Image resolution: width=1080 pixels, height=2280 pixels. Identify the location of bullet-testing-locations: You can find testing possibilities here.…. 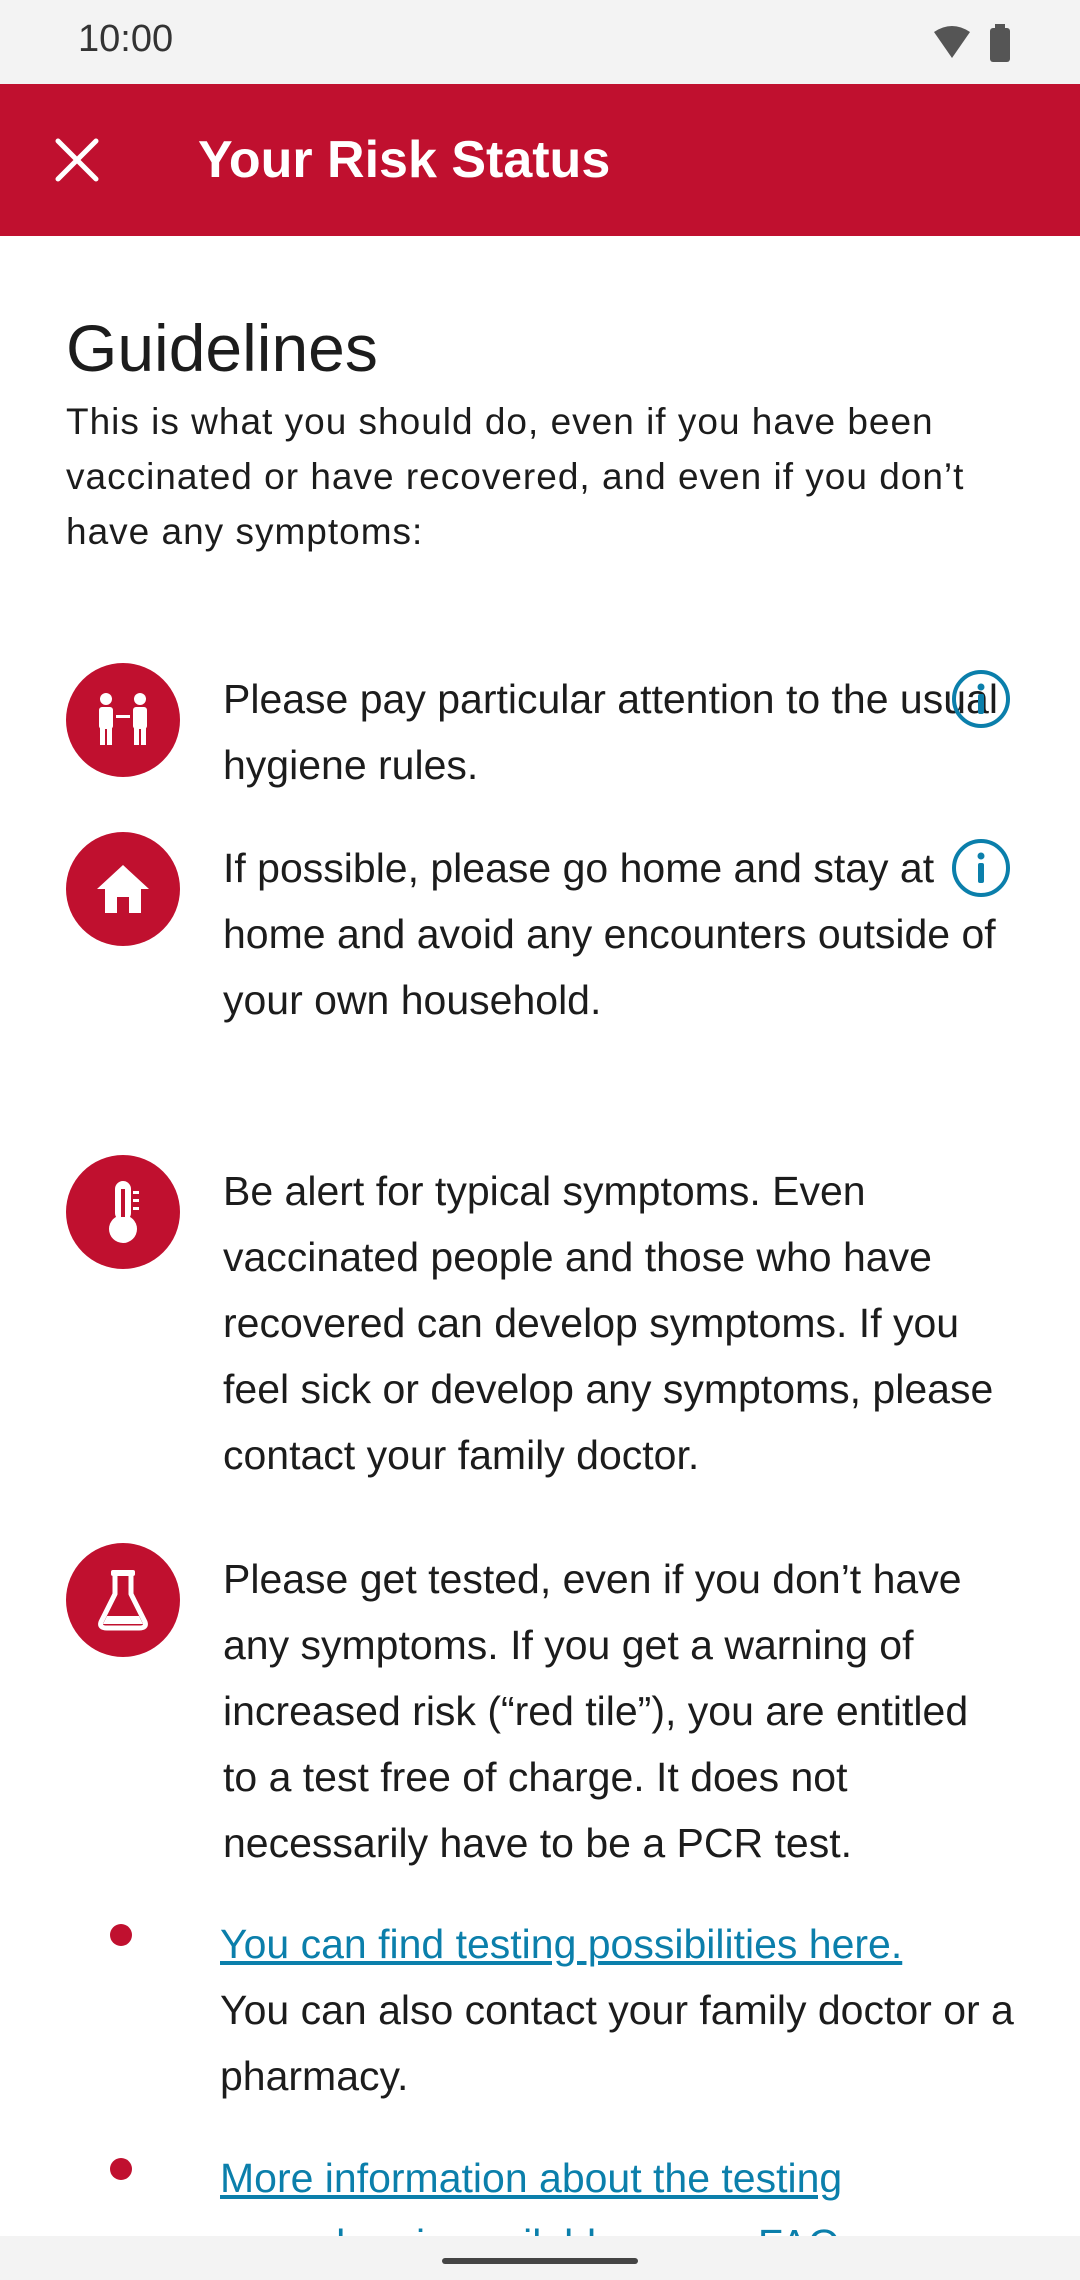
(620, 2010).